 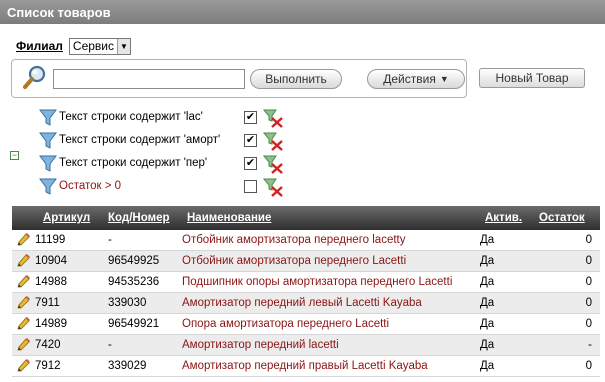 I want to click on run-button-label: Выполнить, so click(x=296, y=79).